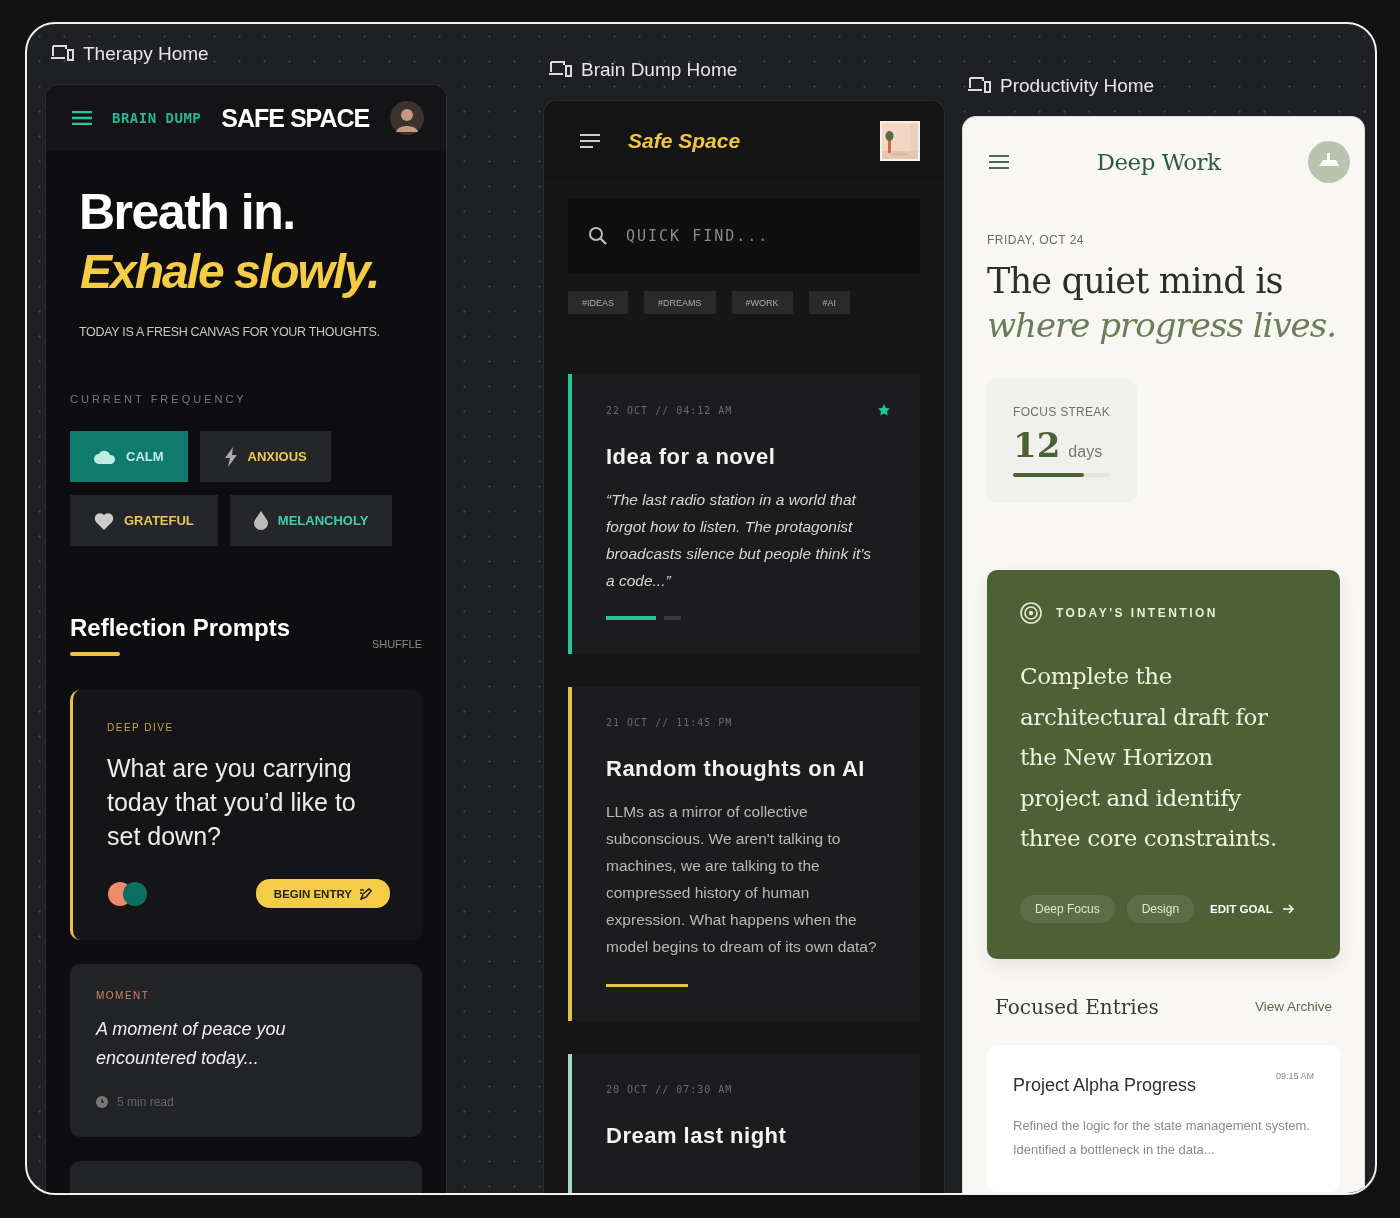  Describe the element at coordinates (129, 456) in the screenshot. I see `mood-chip: CALM` at that location.